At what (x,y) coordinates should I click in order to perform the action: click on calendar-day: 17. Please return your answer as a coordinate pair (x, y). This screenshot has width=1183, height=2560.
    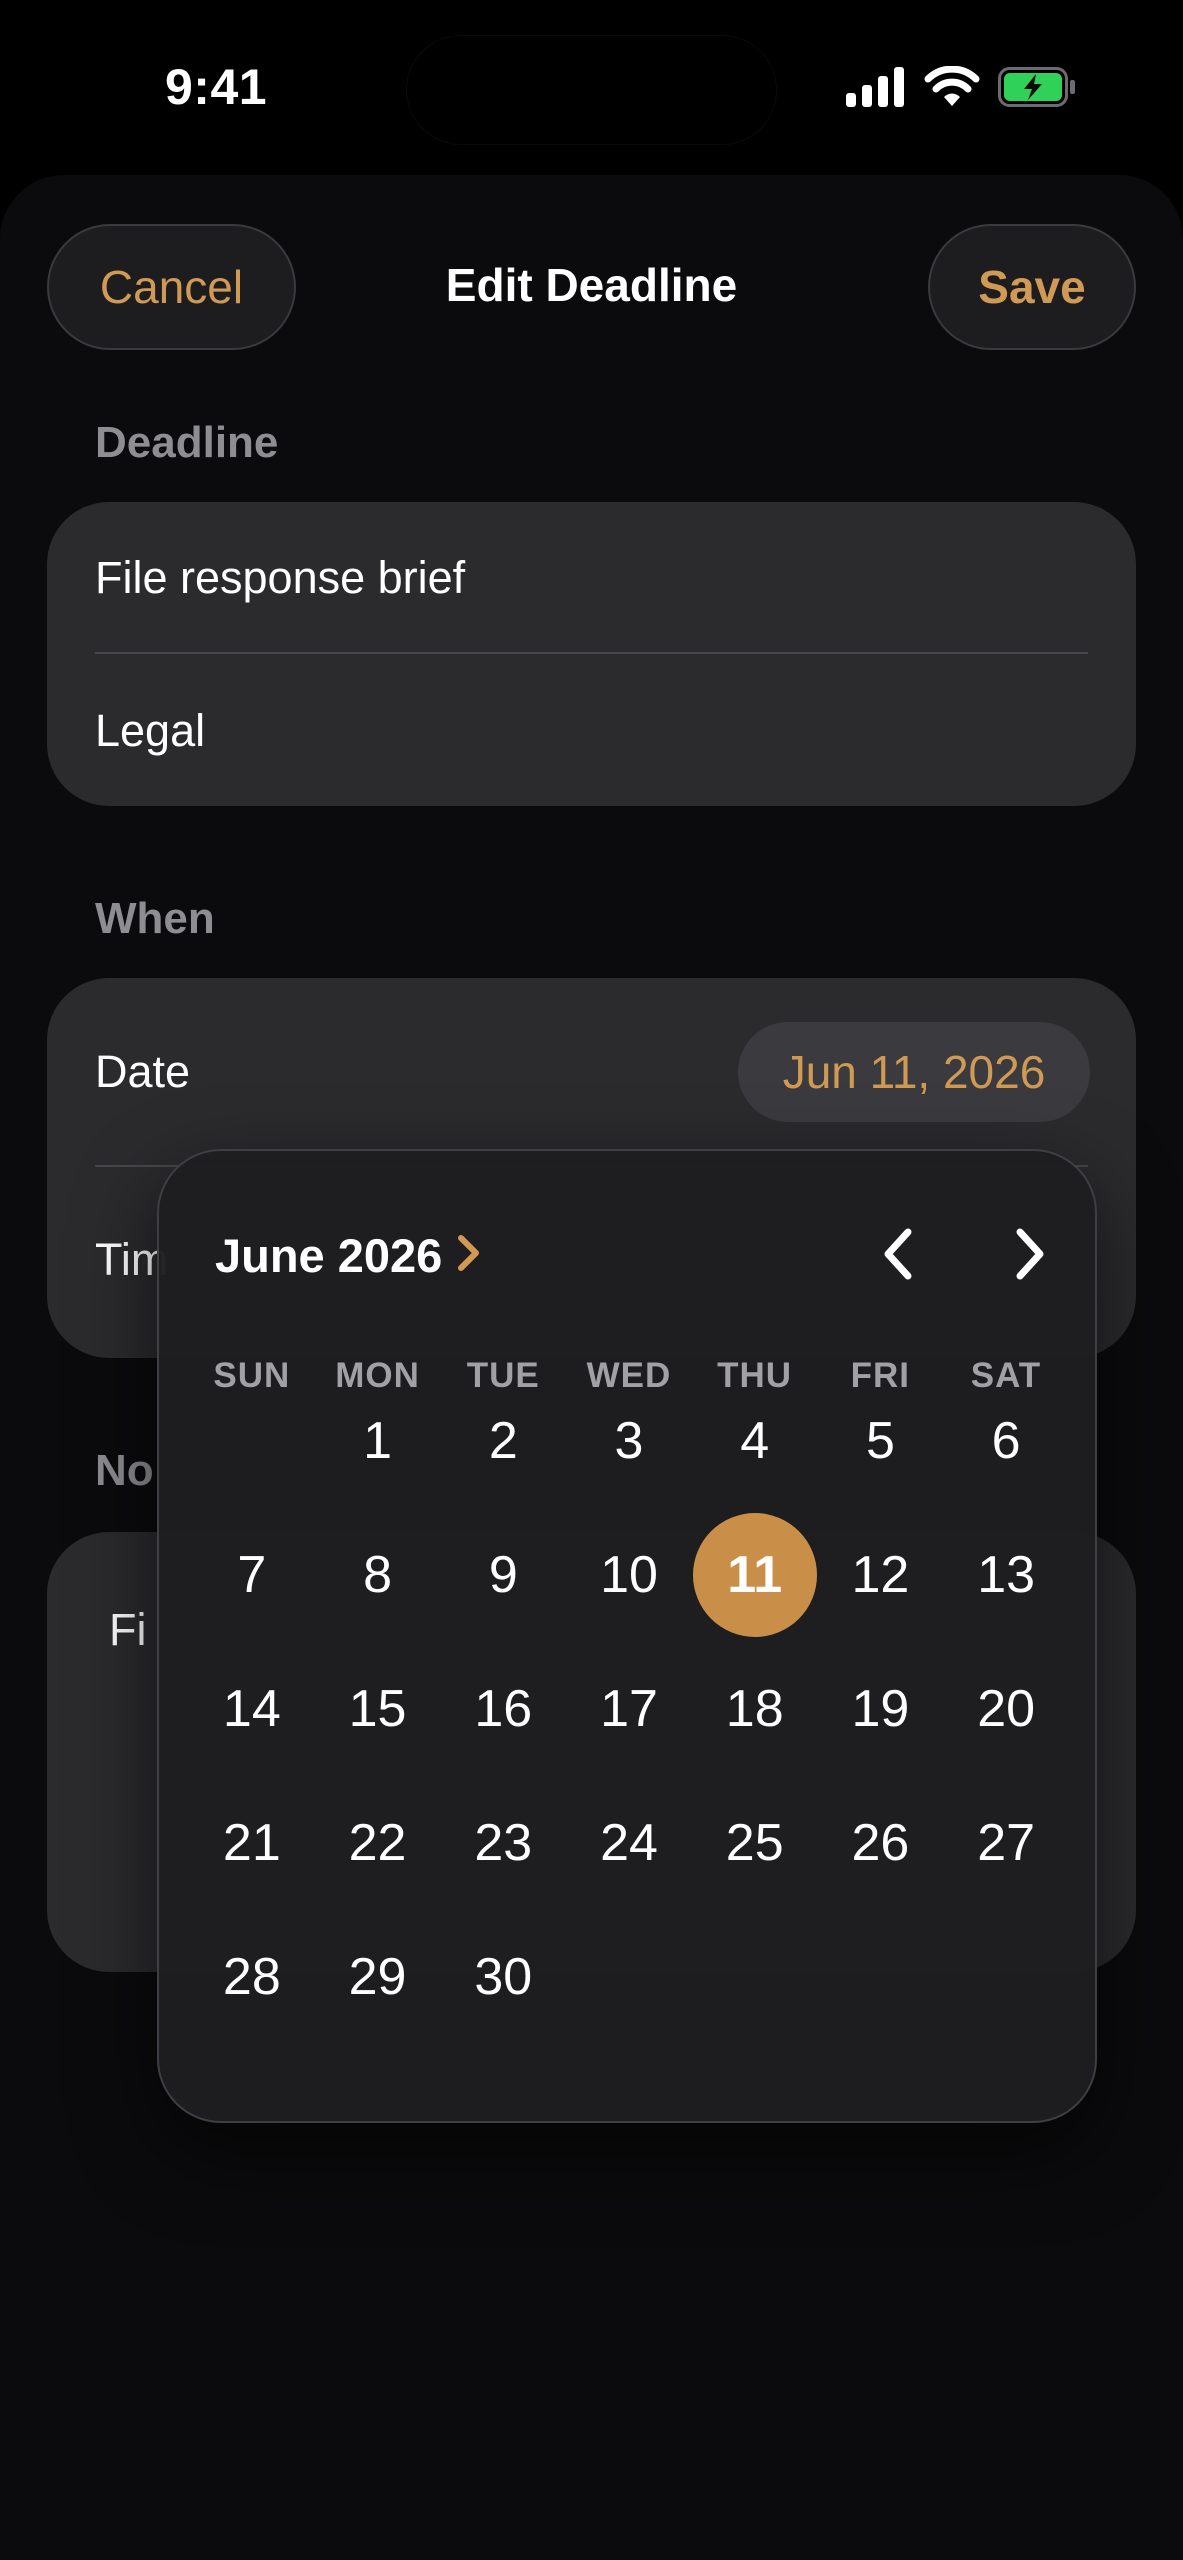
    Looking at the image, I should click on (629, 1709).